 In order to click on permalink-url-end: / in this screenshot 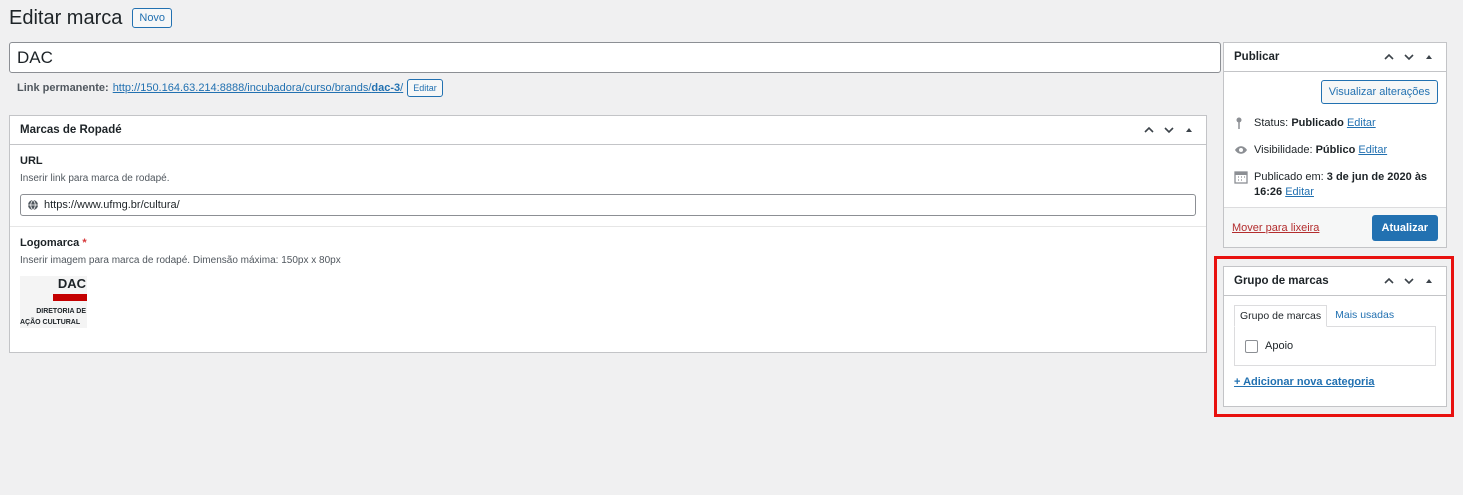, I will do `click(402, 88)`.